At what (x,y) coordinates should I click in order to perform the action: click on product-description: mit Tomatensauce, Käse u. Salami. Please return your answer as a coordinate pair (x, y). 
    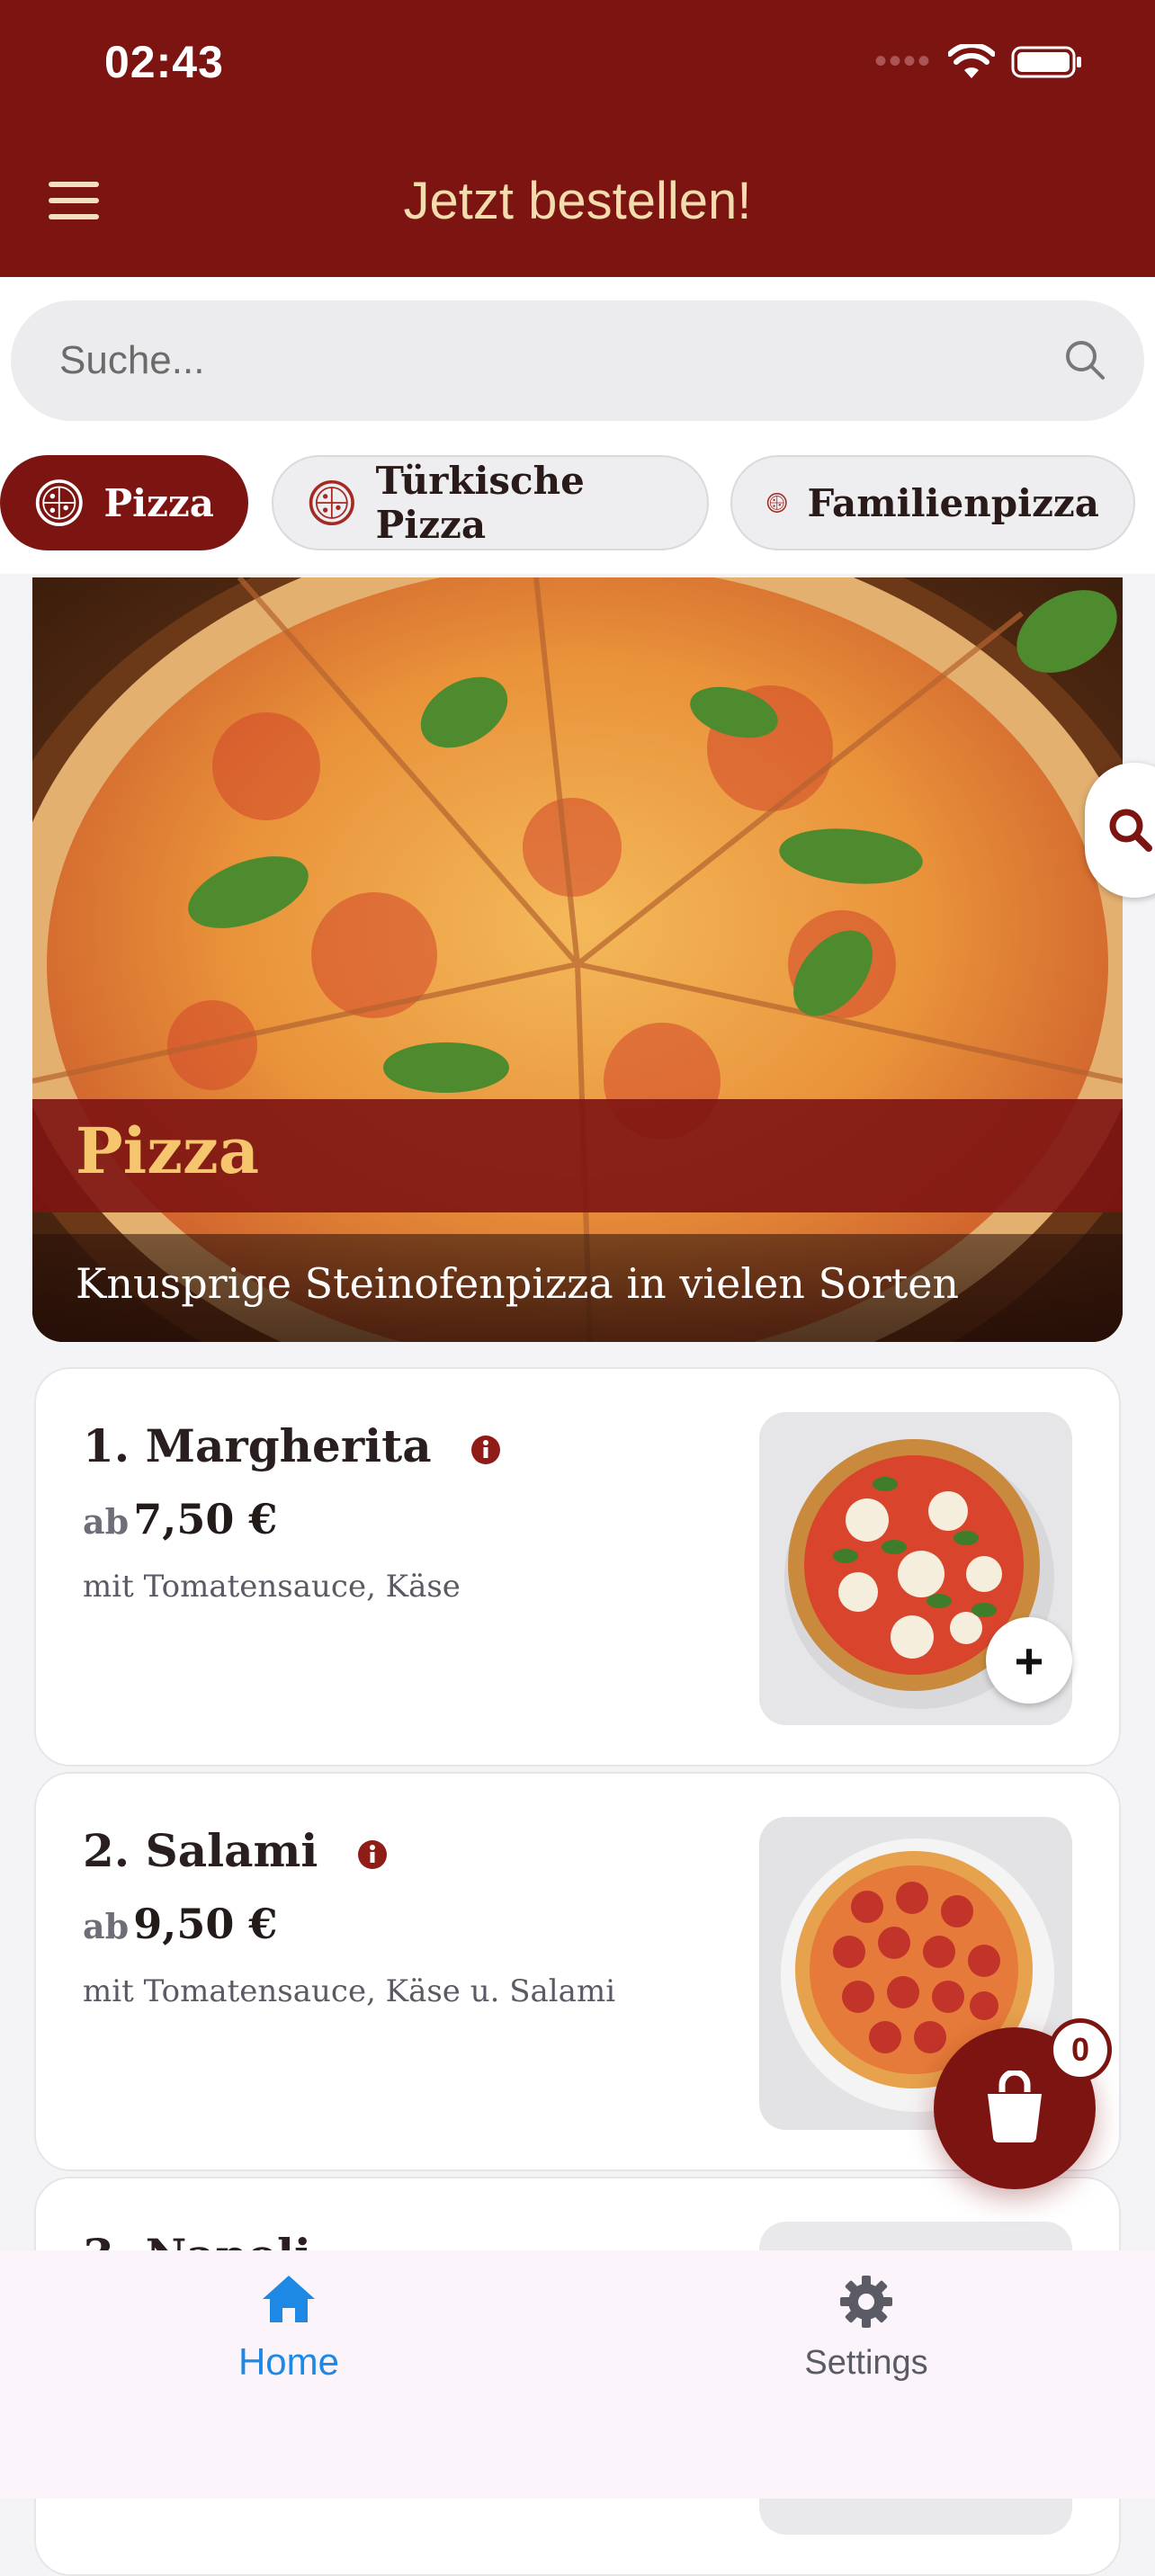
    Looking at the image, I should click on (349, 1991).